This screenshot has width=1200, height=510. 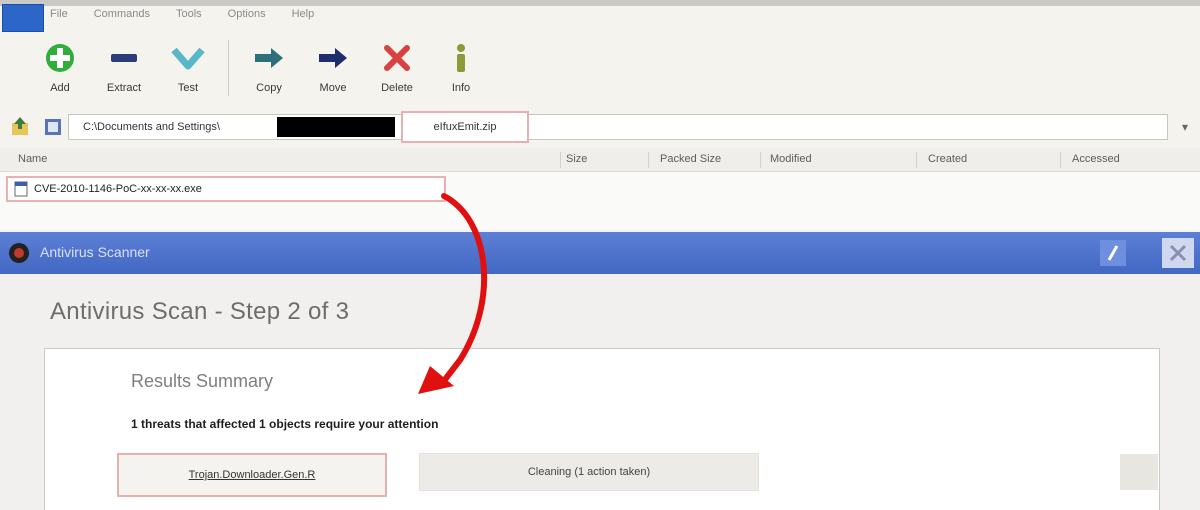 I want to click on delete-button: Delete, so click(x=397, y=71).